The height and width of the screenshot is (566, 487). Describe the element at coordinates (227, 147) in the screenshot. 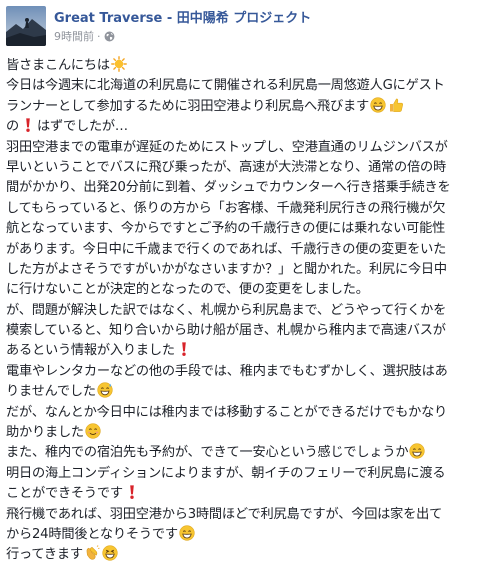

I see `post-text: 羽田空港までの電車が遅延のためにストップし、空港直通のリムジンバスが` at that location.